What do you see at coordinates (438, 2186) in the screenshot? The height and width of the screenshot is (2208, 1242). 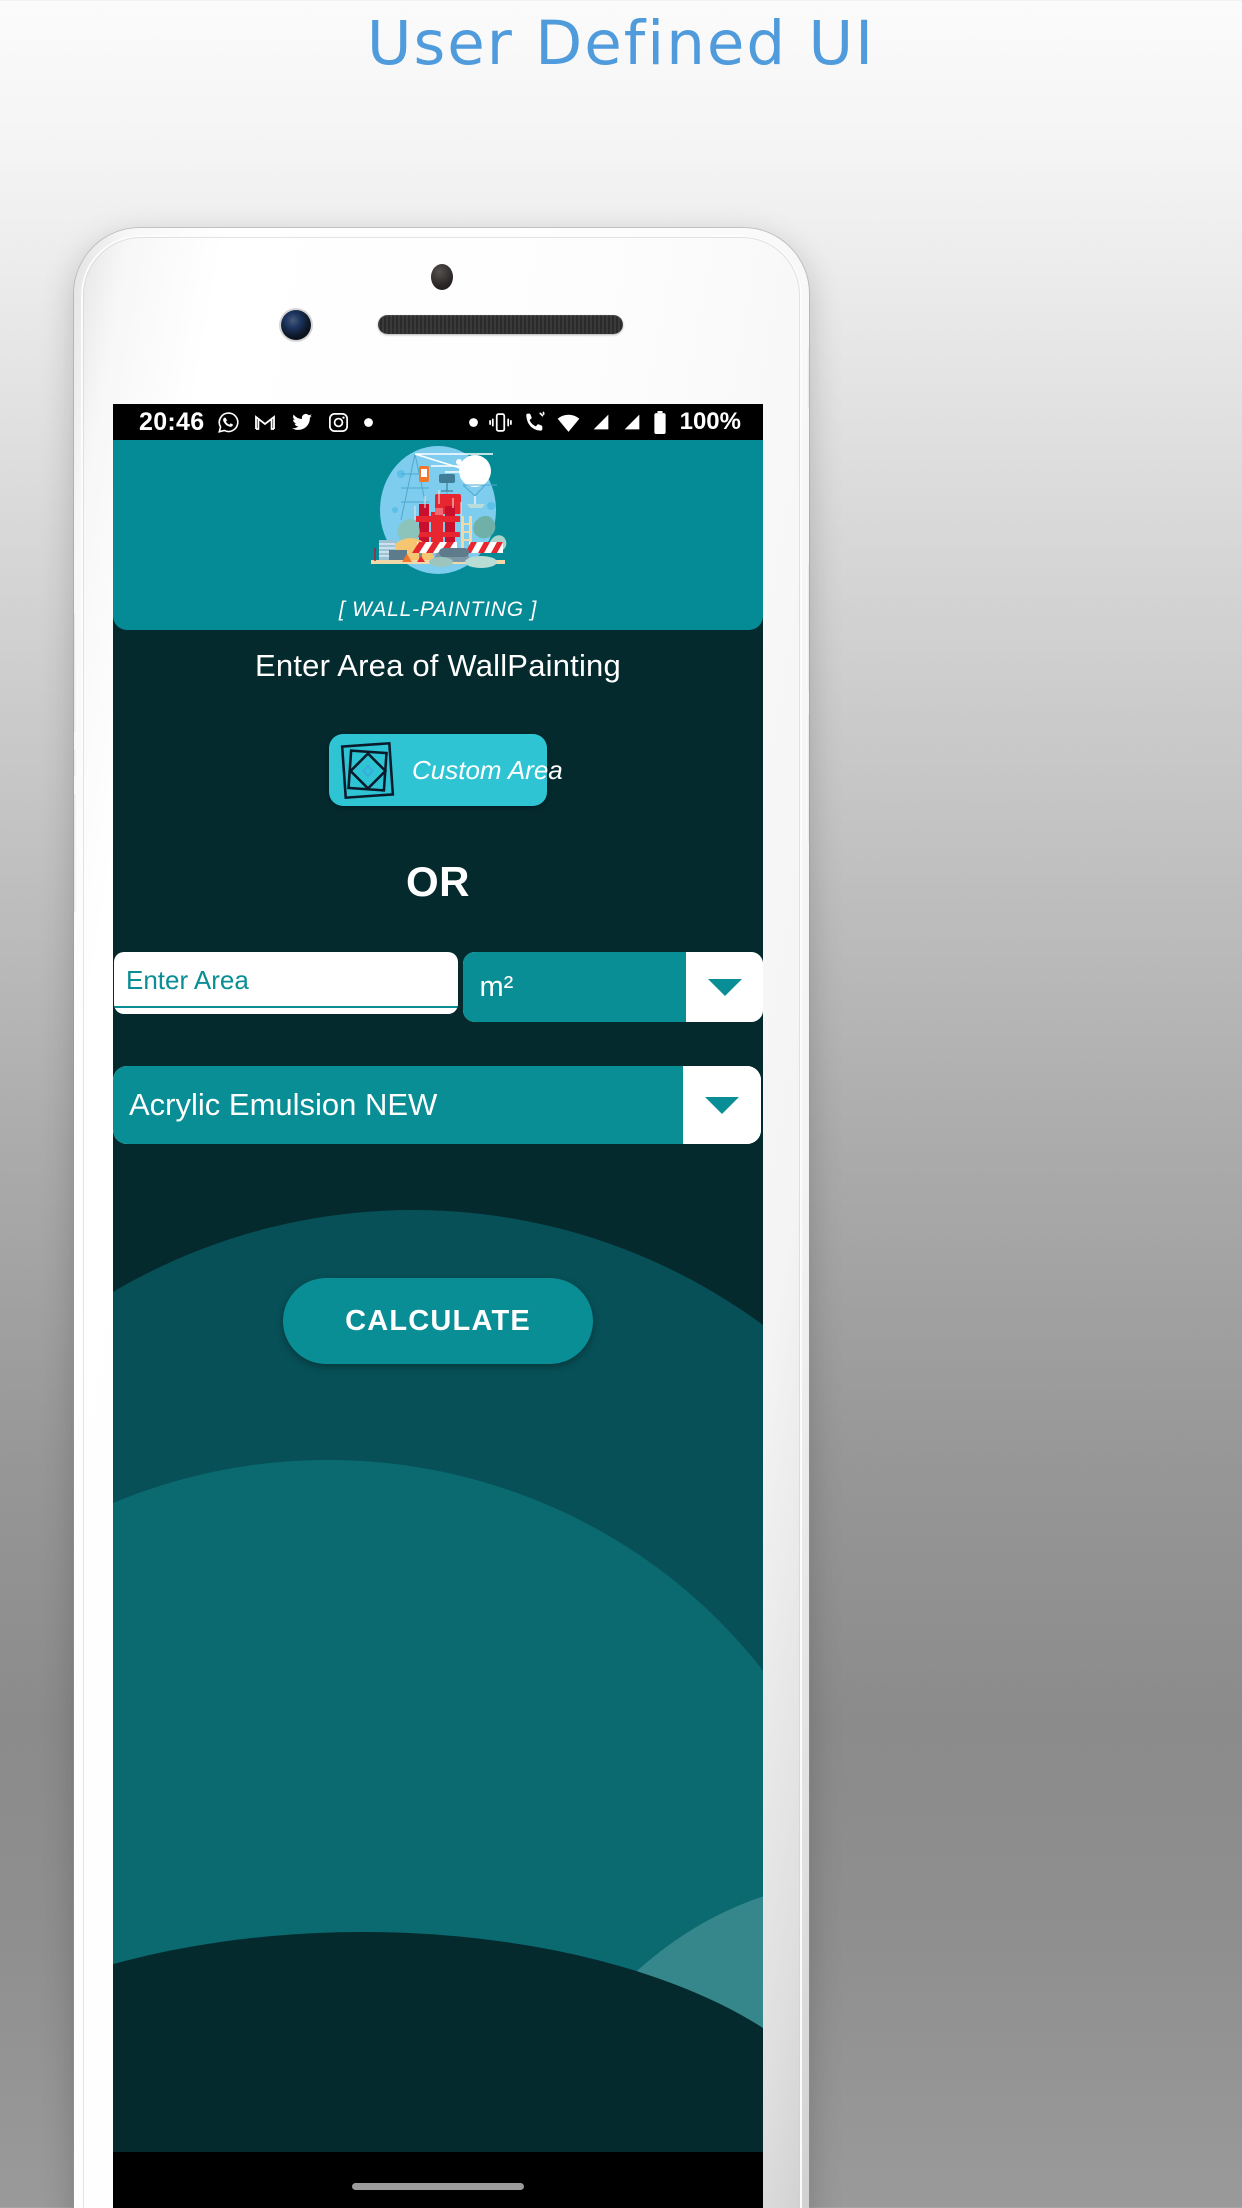 I see `home-gesture-pill` at bounding box center [438, 2186].